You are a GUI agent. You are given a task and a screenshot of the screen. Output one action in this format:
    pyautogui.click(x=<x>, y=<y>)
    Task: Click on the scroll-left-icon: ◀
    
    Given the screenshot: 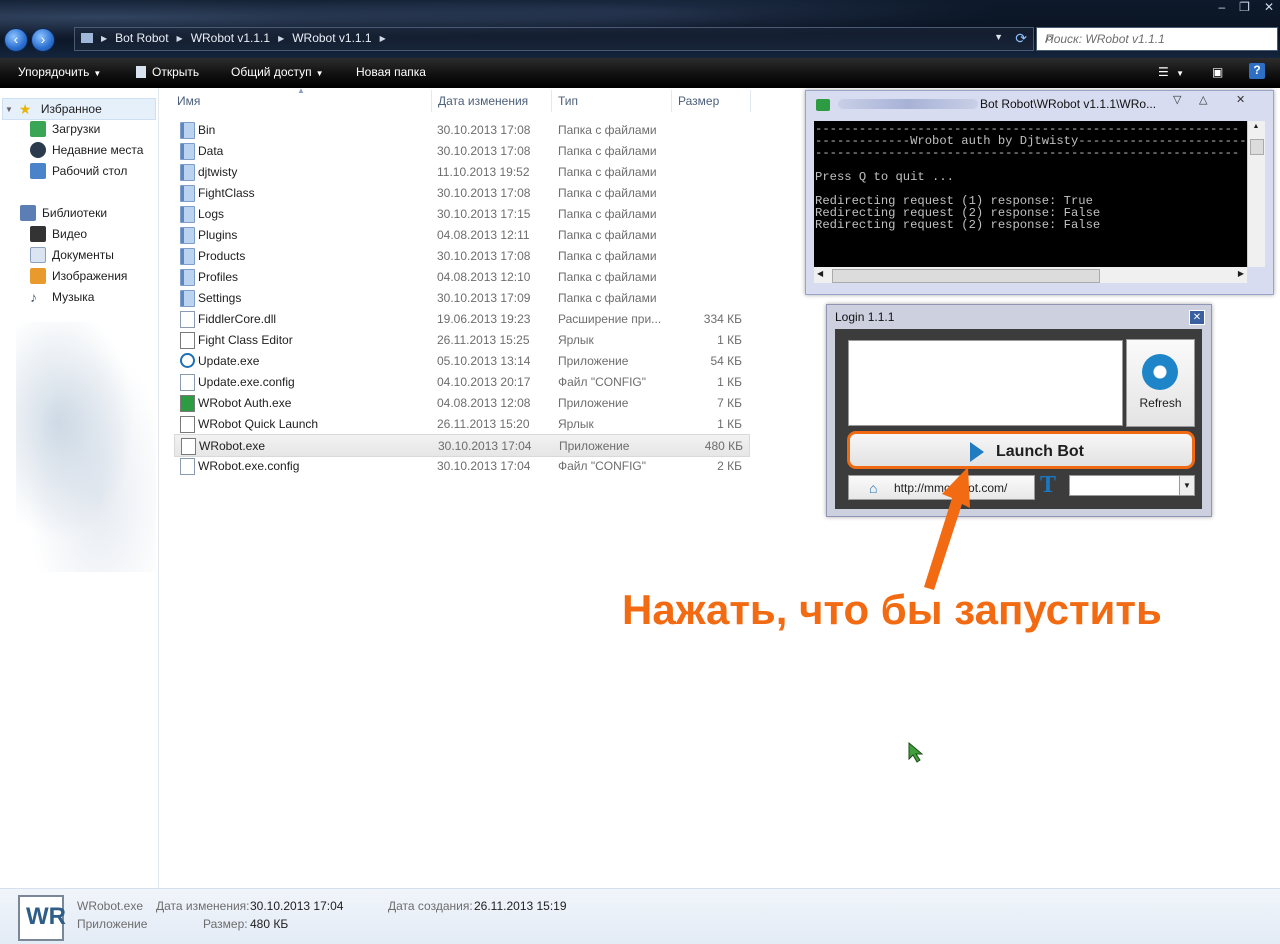 What is the action you would take?
    pyautogui.click(x=820, y=273)
    